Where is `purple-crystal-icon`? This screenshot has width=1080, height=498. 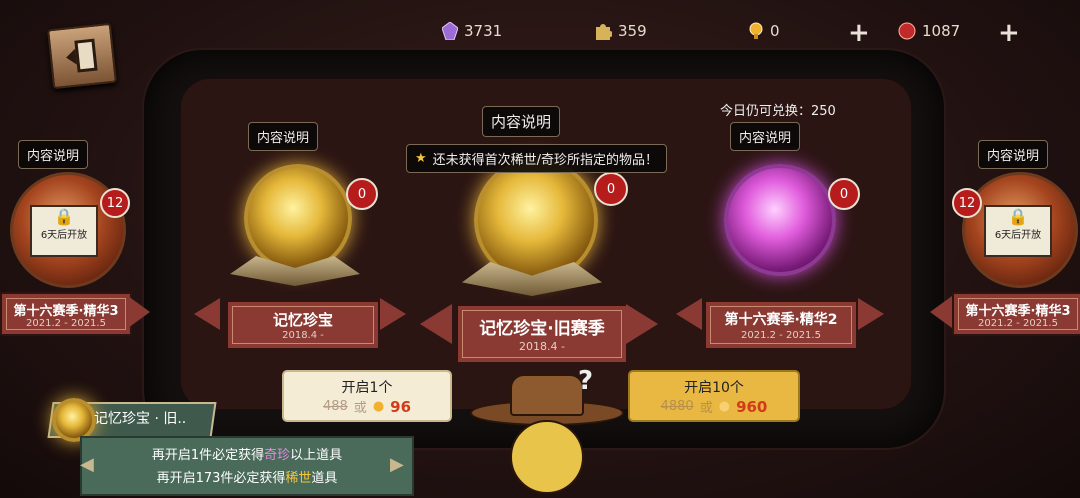
purple-crystal-icon is located at coordinates (450, 31).